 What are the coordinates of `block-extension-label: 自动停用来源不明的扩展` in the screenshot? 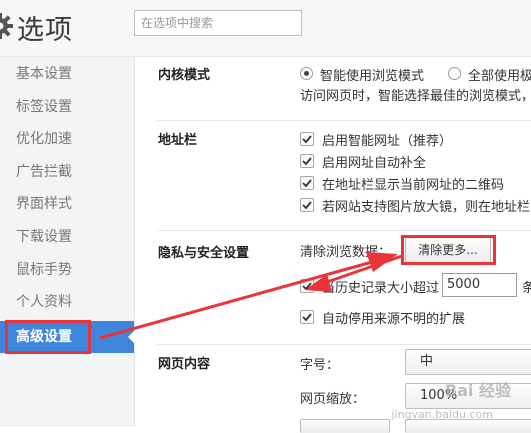 It's located at (394, 319).